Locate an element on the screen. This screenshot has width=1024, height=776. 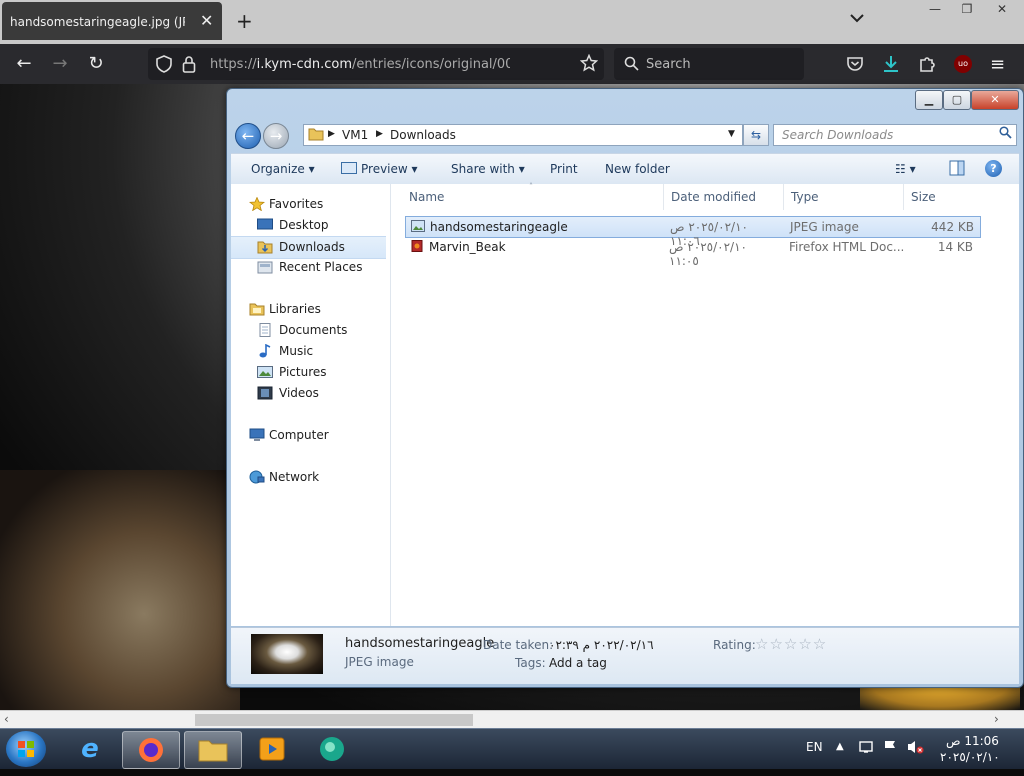
nav-network: Network is located at coordinates (310, 477).